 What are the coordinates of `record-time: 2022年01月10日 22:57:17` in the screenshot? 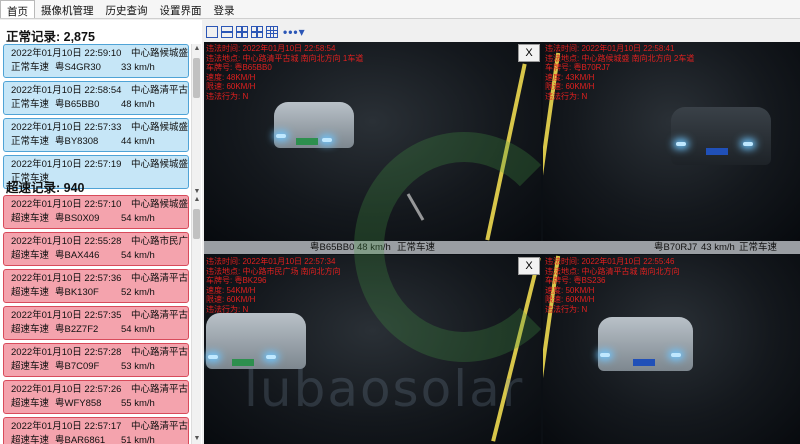 It's located at (66, 426).